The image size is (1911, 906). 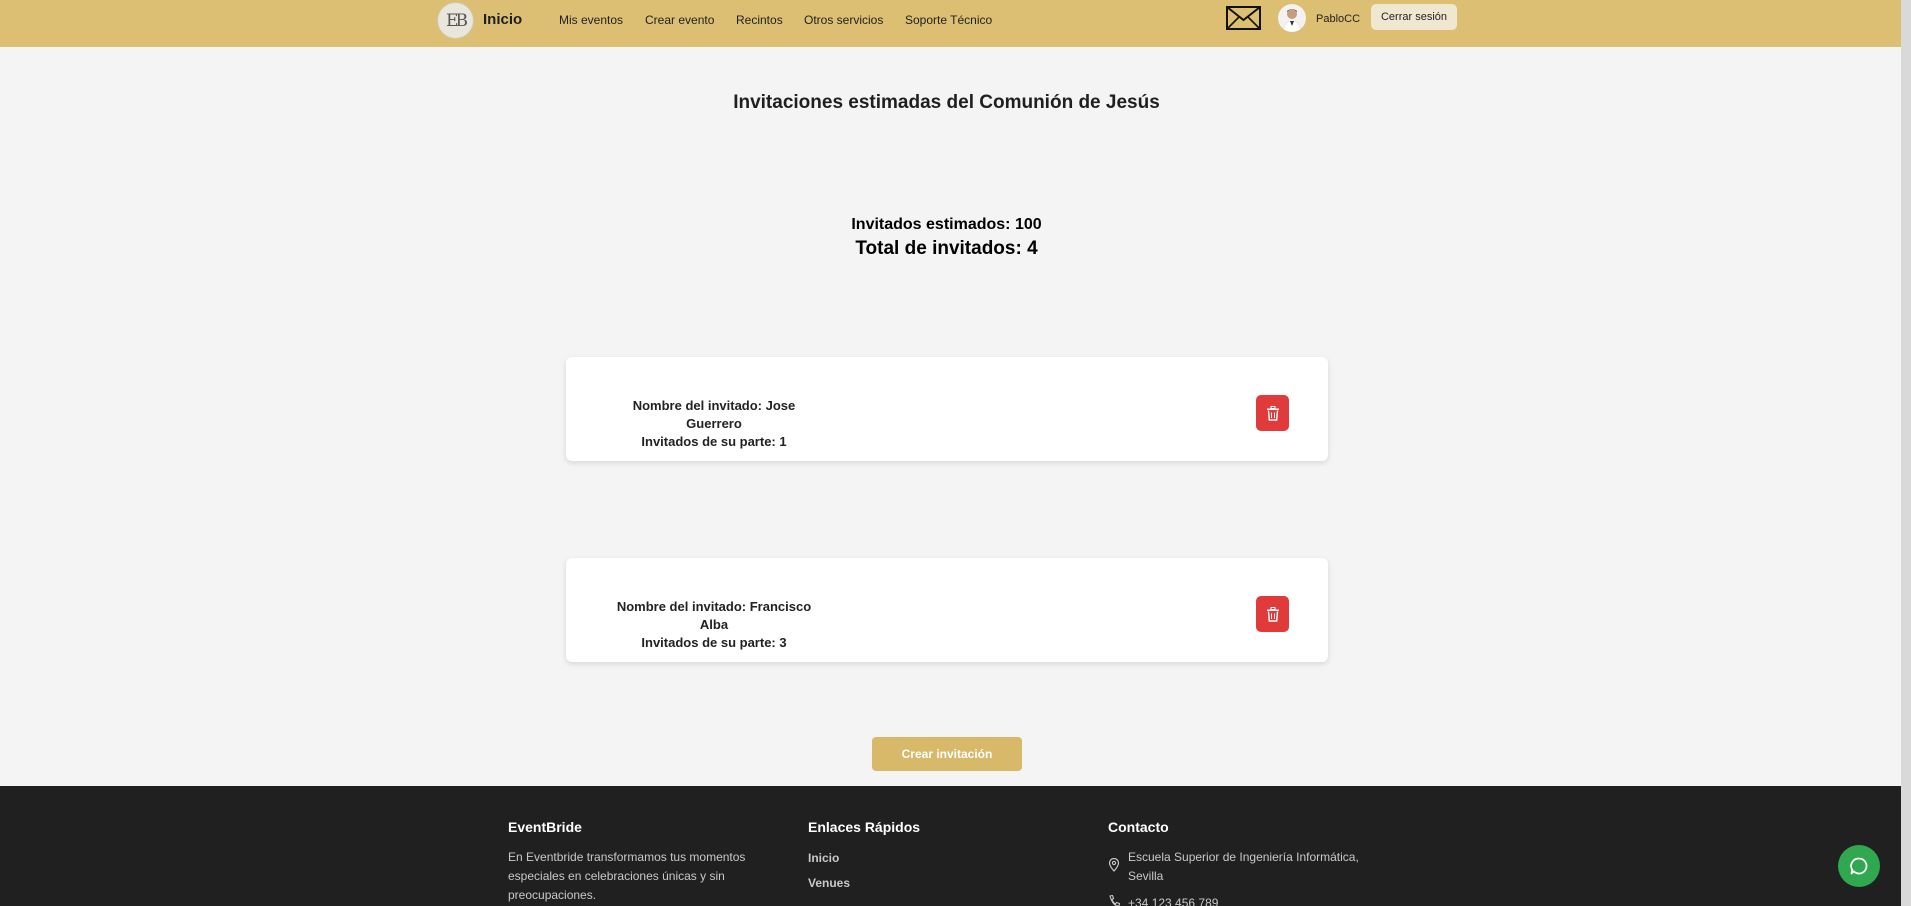 I want to click on footer-phone: +34 123 456 789, so click(x=1173, y=901).